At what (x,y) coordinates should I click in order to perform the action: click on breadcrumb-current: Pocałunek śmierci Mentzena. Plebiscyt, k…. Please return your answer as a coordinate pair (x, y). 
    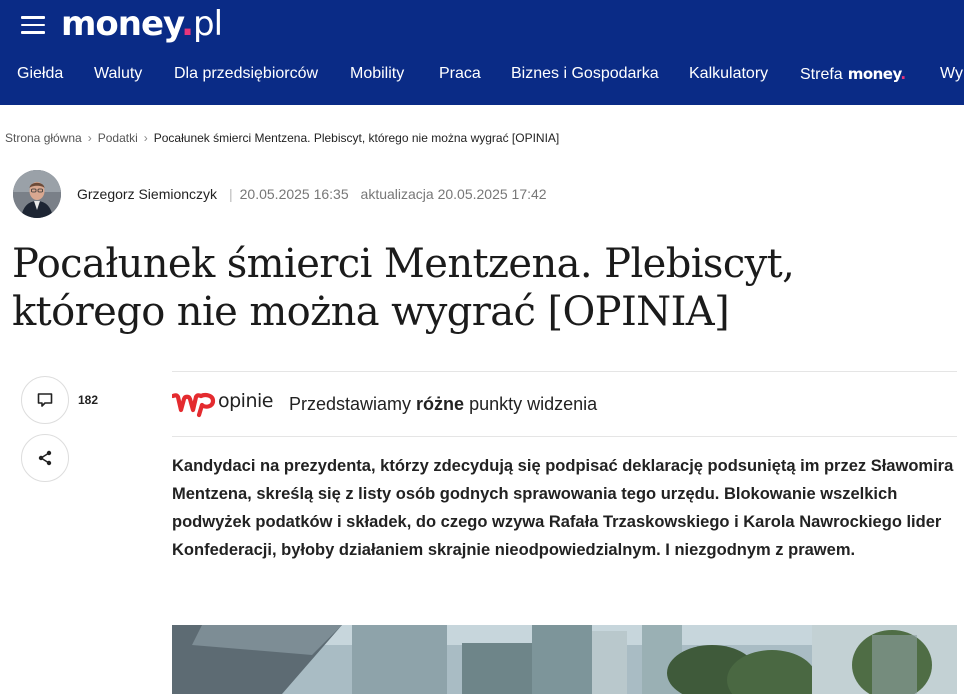
    Looking at the image, I should click on (356, 138).